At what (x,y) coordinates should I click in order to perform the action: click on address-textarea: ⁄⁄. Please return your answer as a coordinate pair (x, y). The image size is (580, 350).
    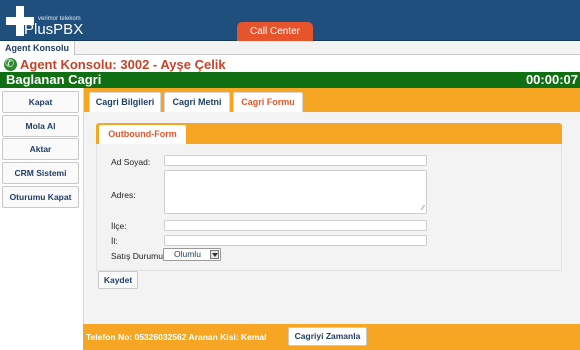
    Looking at the image, I should click on (295, 192).